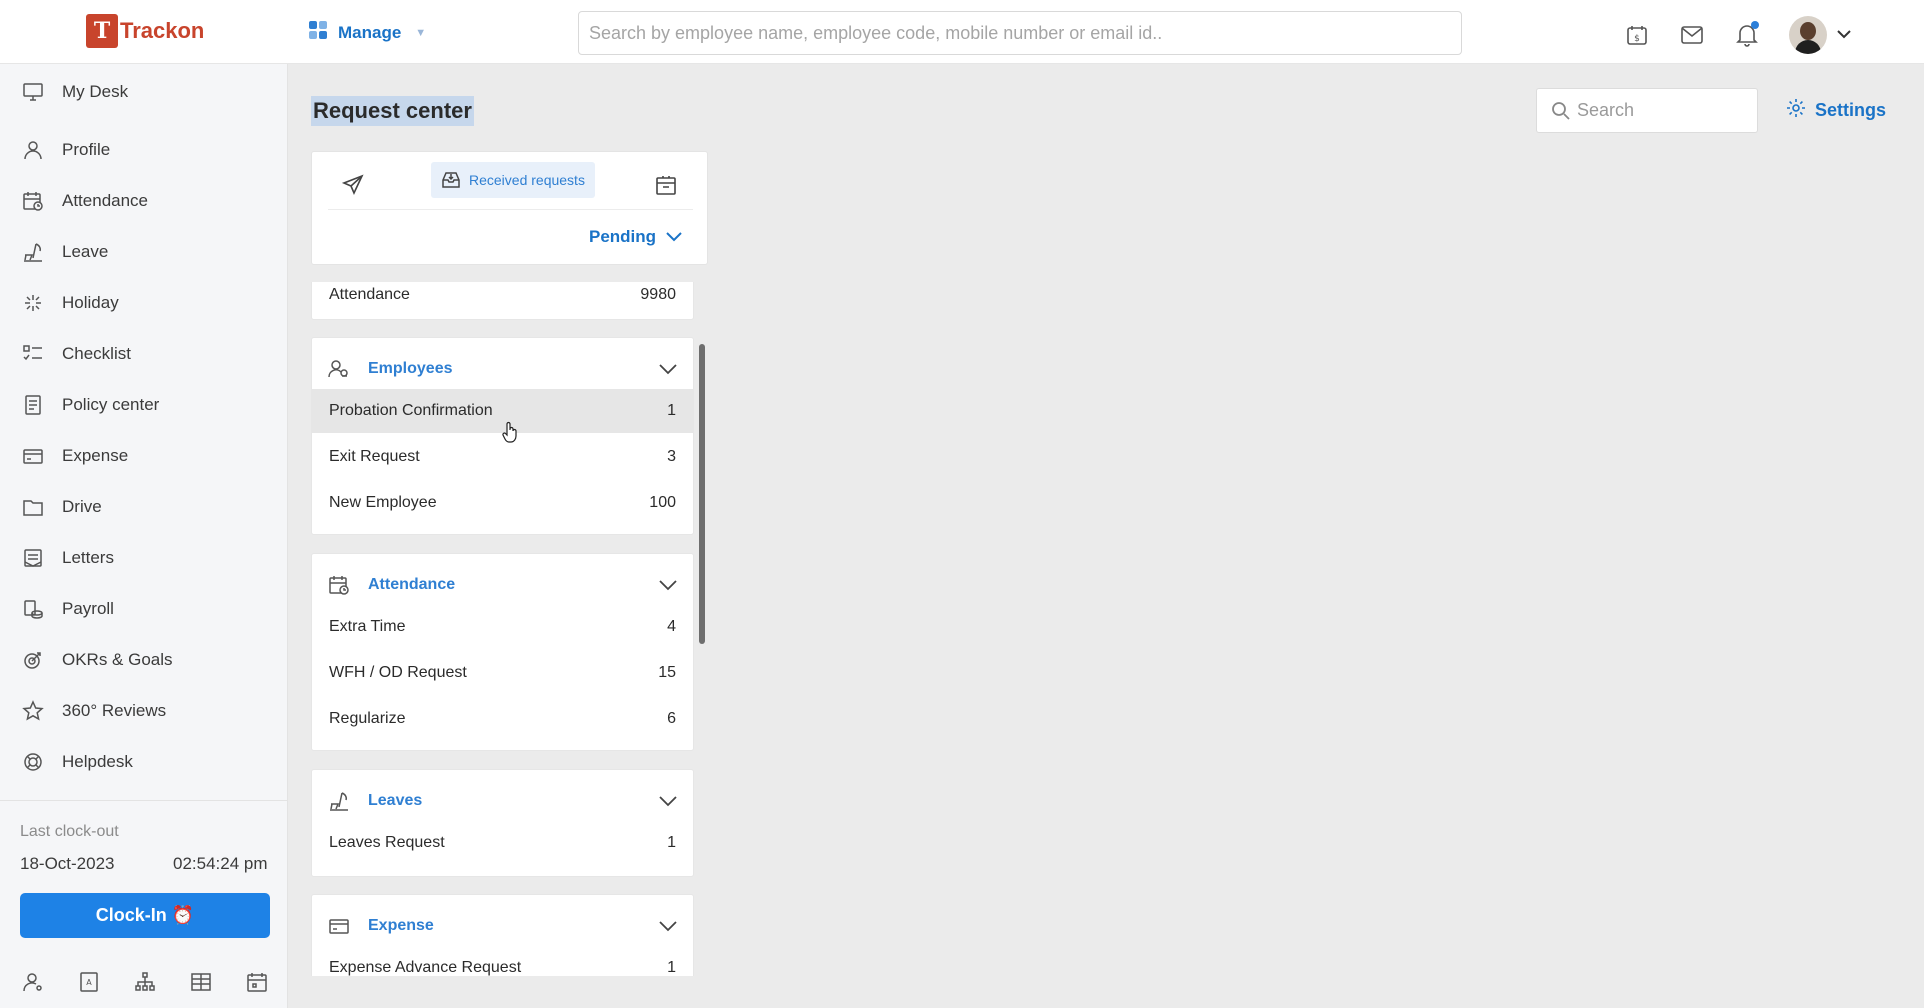  I want to click on request-search-input, so click(1656, 110).